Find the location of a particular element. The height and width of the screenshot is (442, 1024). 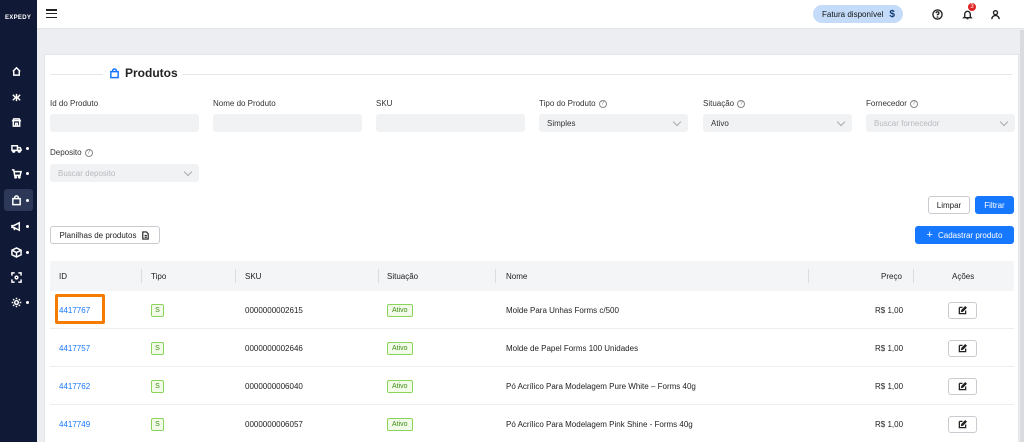

sku-cell: 0000000002646 is located at coordinates (274, 348).